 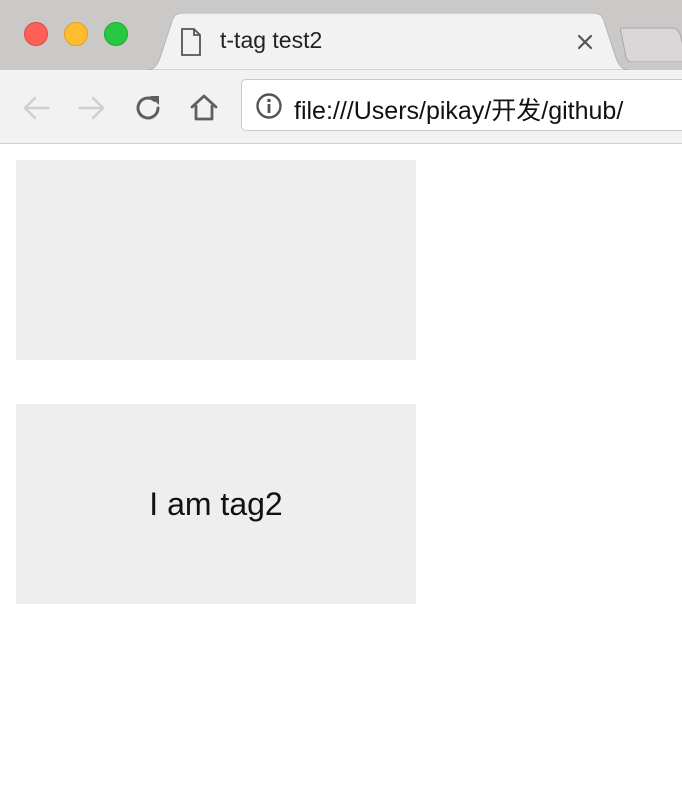 What do you see at coordinates (458, 109) in the screenshot?
I see `url-text: file:///Users/pikay/开发/github/` at bounding box center [458, 109].